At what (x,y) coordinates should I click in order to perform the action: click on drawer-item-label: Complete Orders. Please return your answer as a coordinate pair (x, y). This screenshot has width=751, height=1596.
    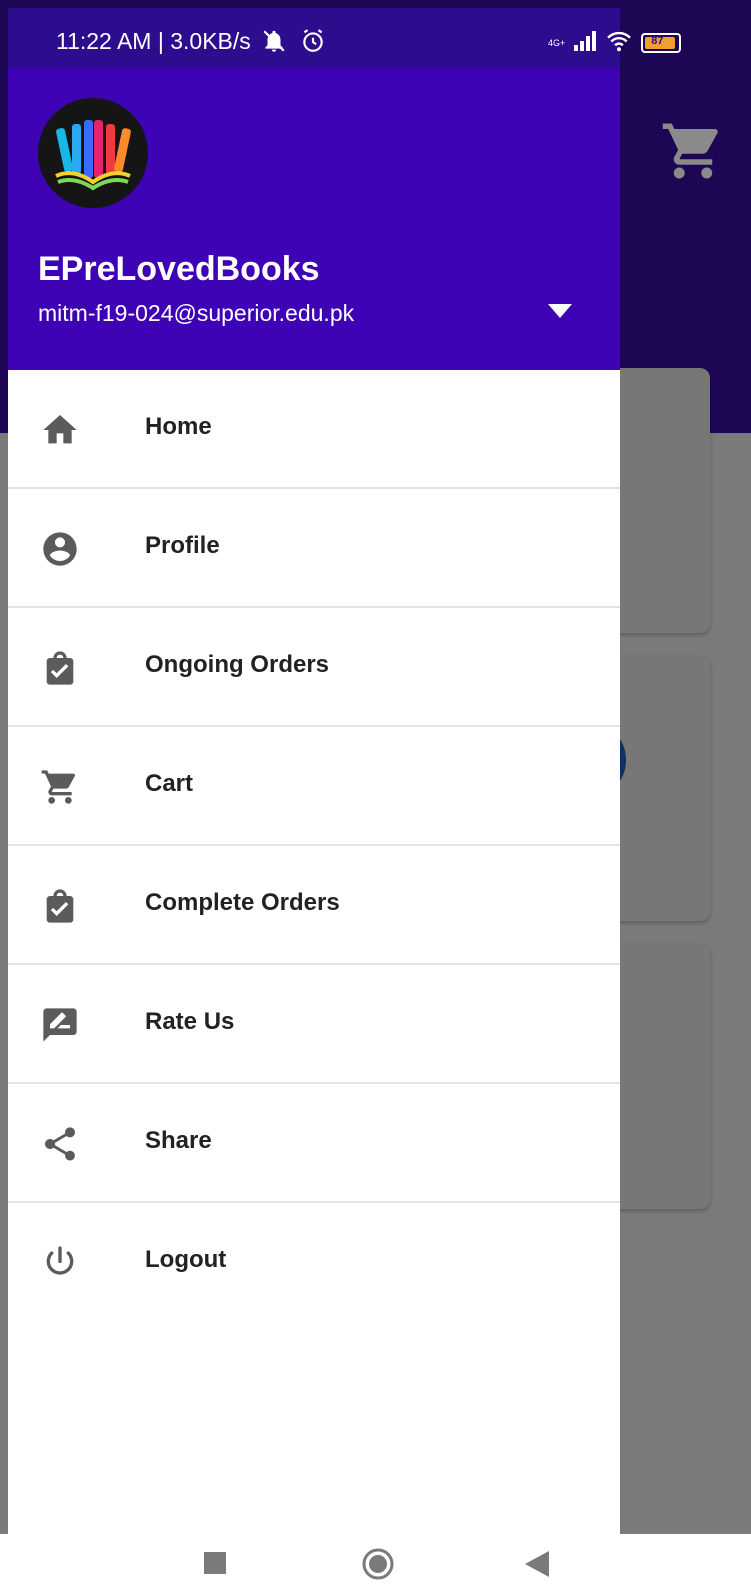
    Looking at the image, I should click on (242, 902).